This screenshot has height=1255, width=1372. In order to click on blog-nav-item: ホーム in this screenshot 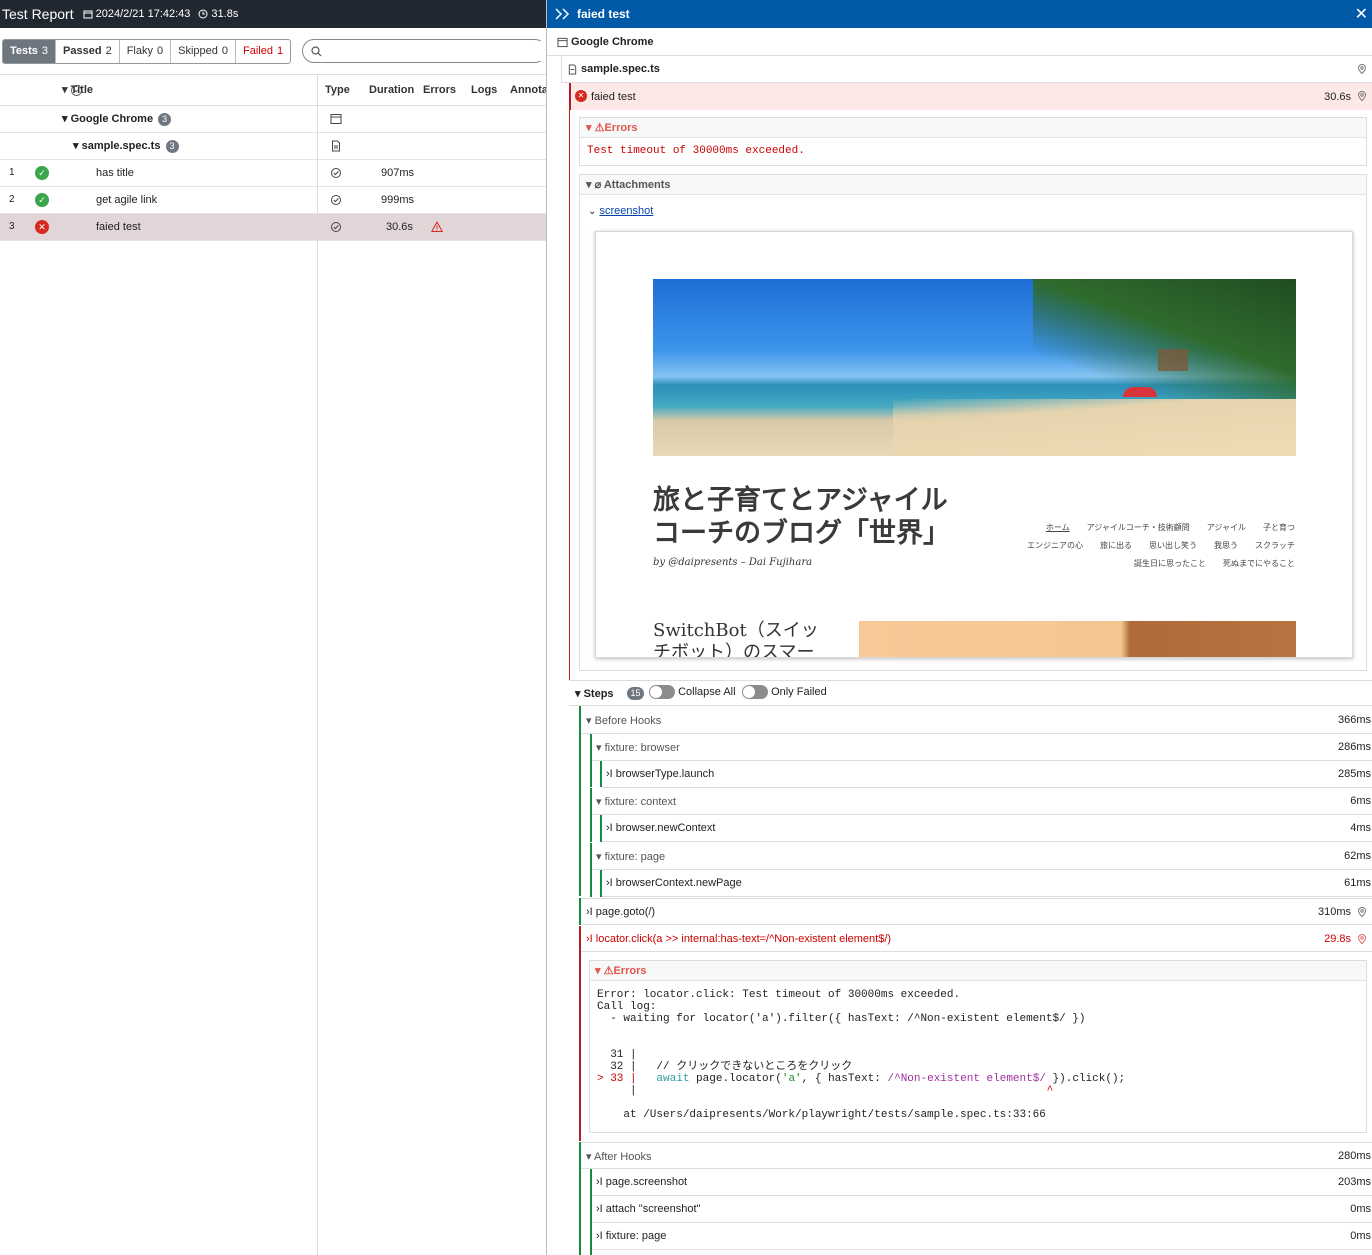, I will do `click(1058, 527)`.